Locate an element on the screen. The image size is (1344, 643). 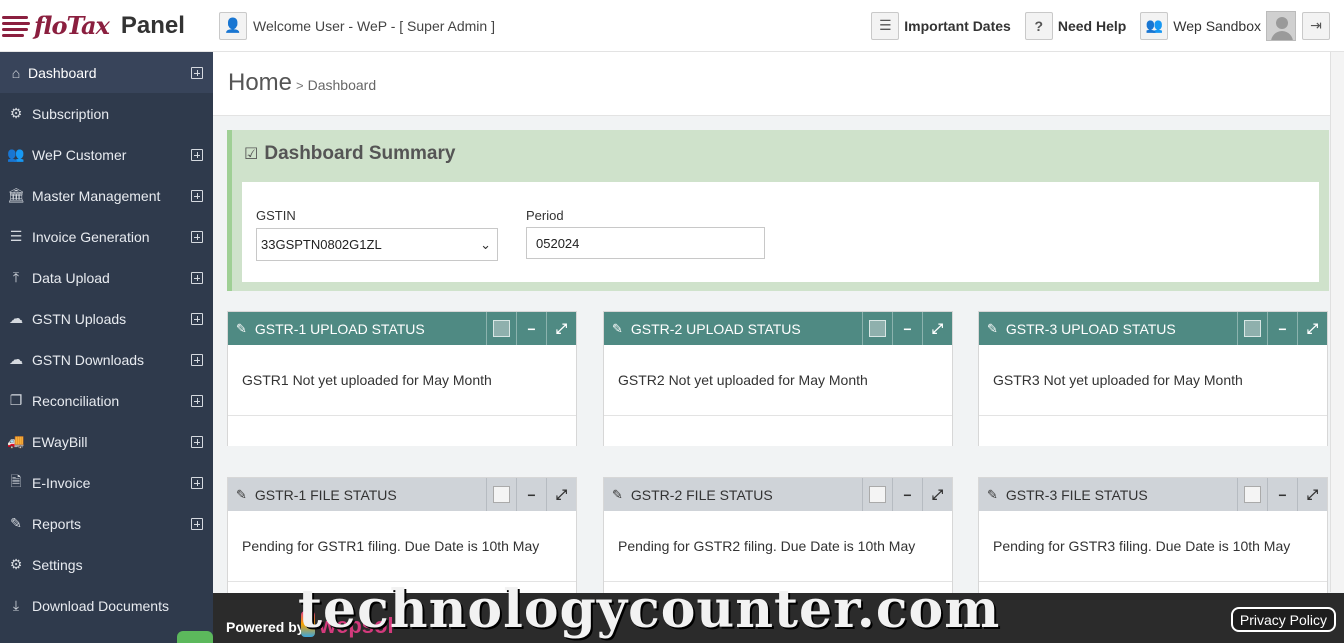
clone-icon: ❐ is located at coordinates (16, 400).